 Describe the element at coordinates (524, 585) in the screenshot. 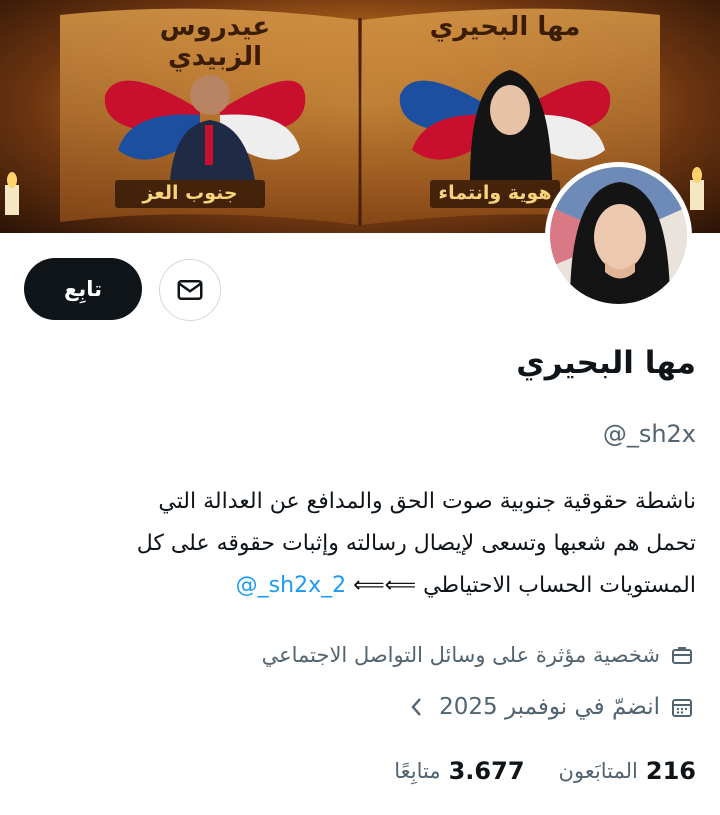

I see `bio-line-text: المستويات الحساب الاحتياطي ⟸⟸` at that location.